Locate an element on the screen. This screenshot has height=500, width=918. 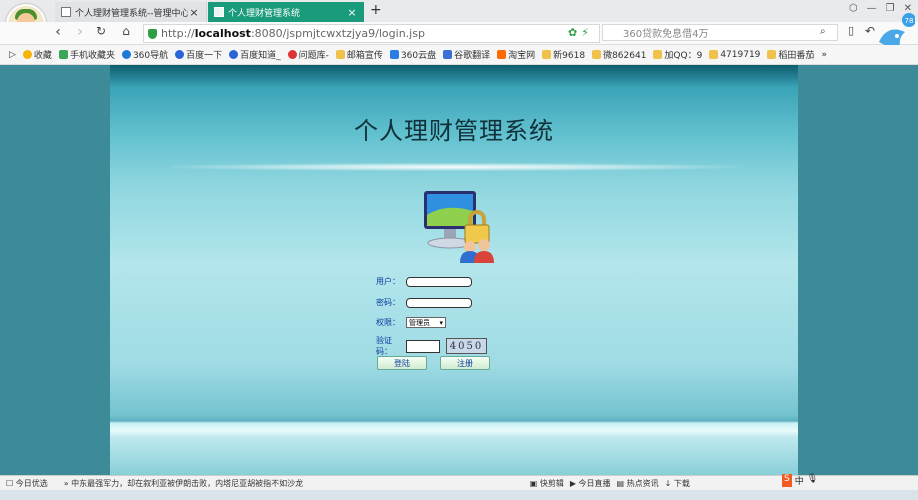
password-row: 密码： is located at coordinates (424, 302).